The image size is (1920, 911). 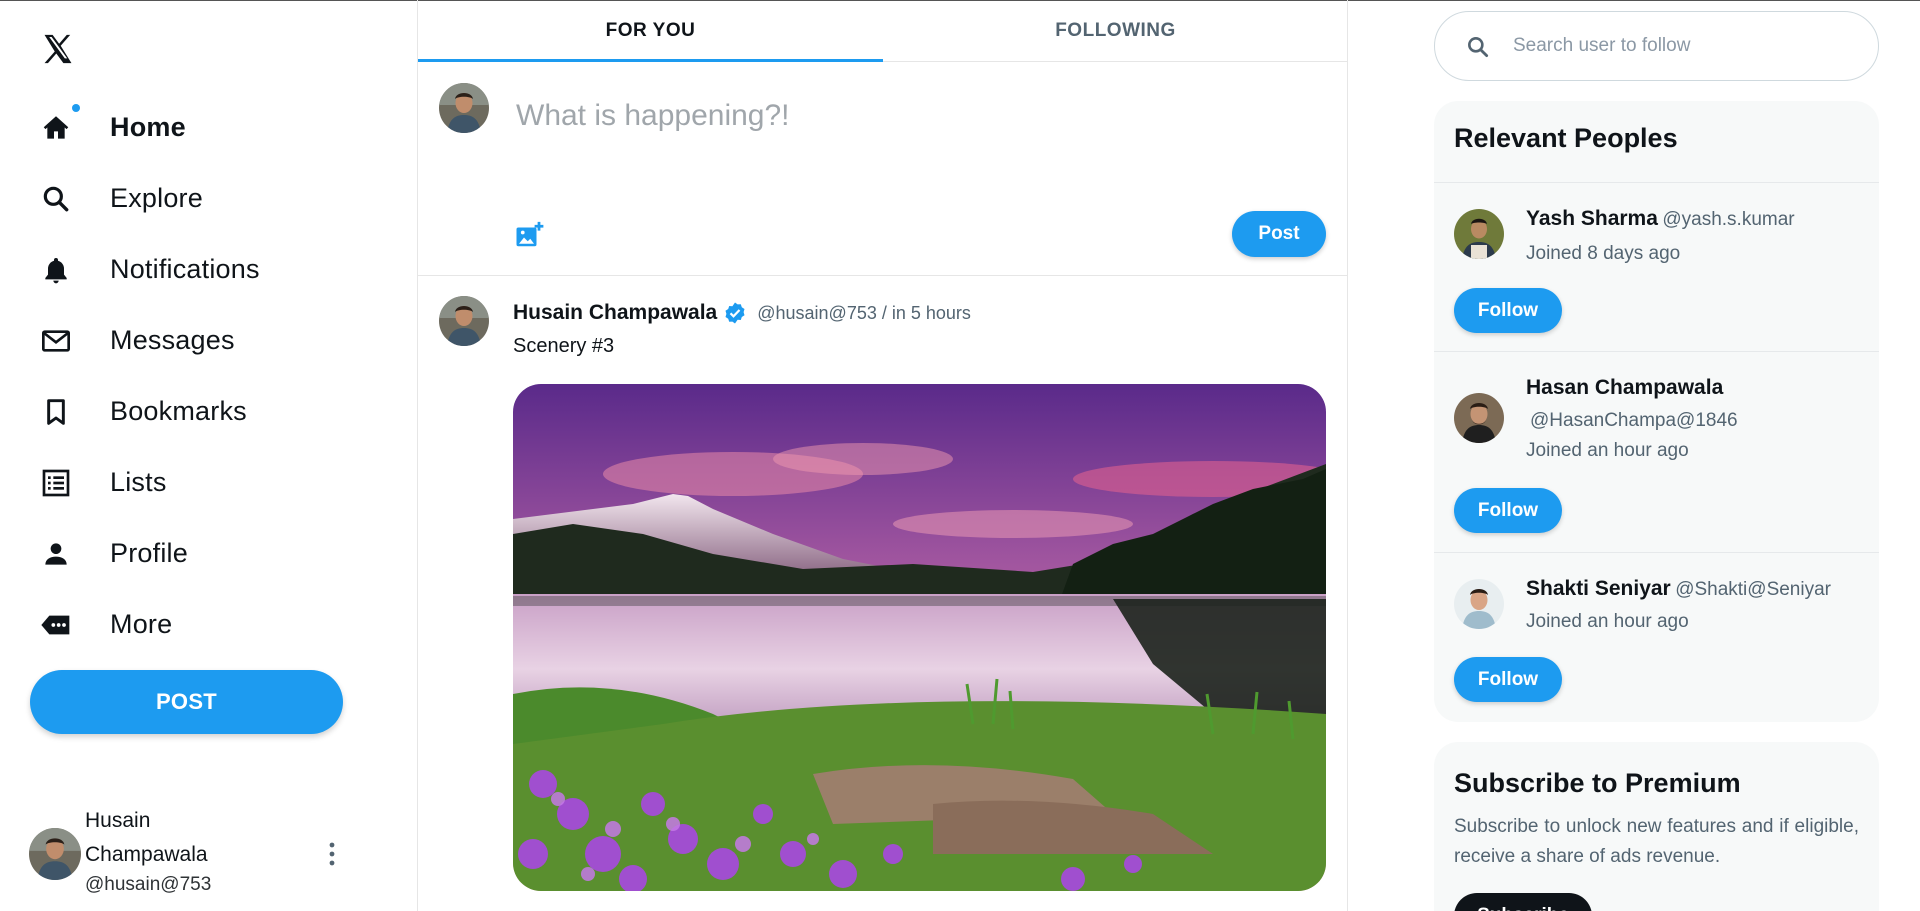 What do you see at coordinates (332, 854) in the screenshot?
I see `kebab-menu-icon` at bounding box center [332, 854].